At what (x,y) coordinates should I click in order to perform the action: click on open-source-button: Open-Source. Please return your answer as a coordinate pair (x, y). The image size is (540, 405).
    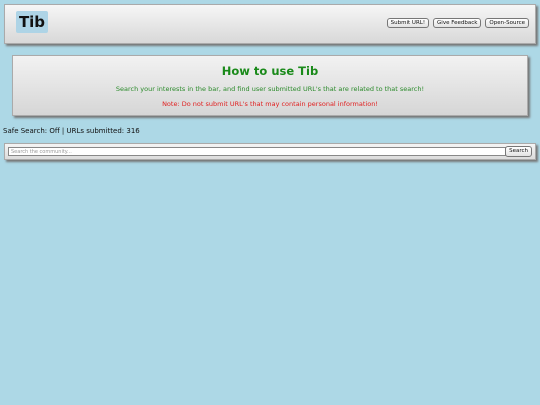
    Looking at the image, I should click on (507, 23).